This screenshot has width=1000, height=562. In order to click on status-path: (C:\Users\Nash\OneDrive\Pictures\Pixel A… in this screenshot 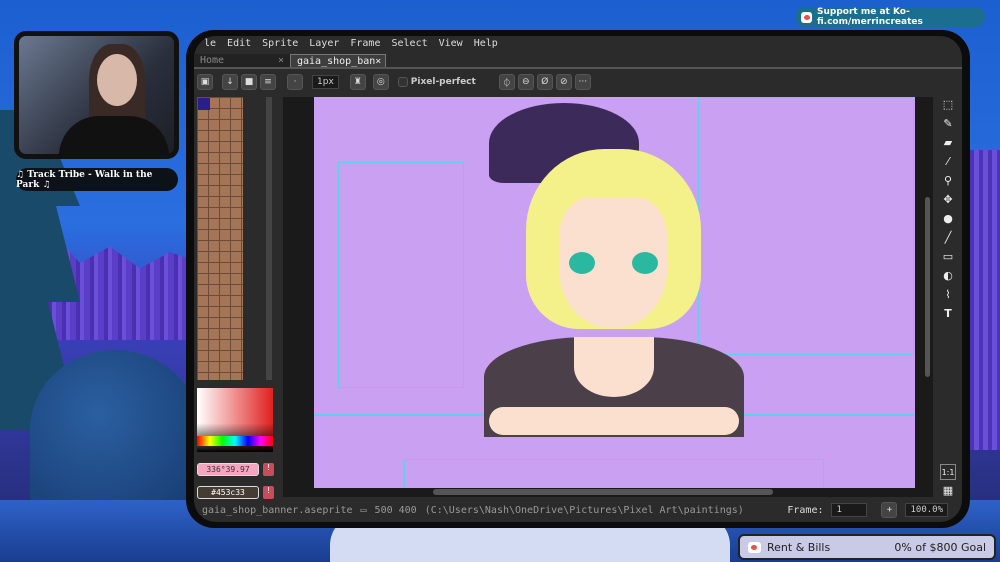, I will do `click(584, 510)`.